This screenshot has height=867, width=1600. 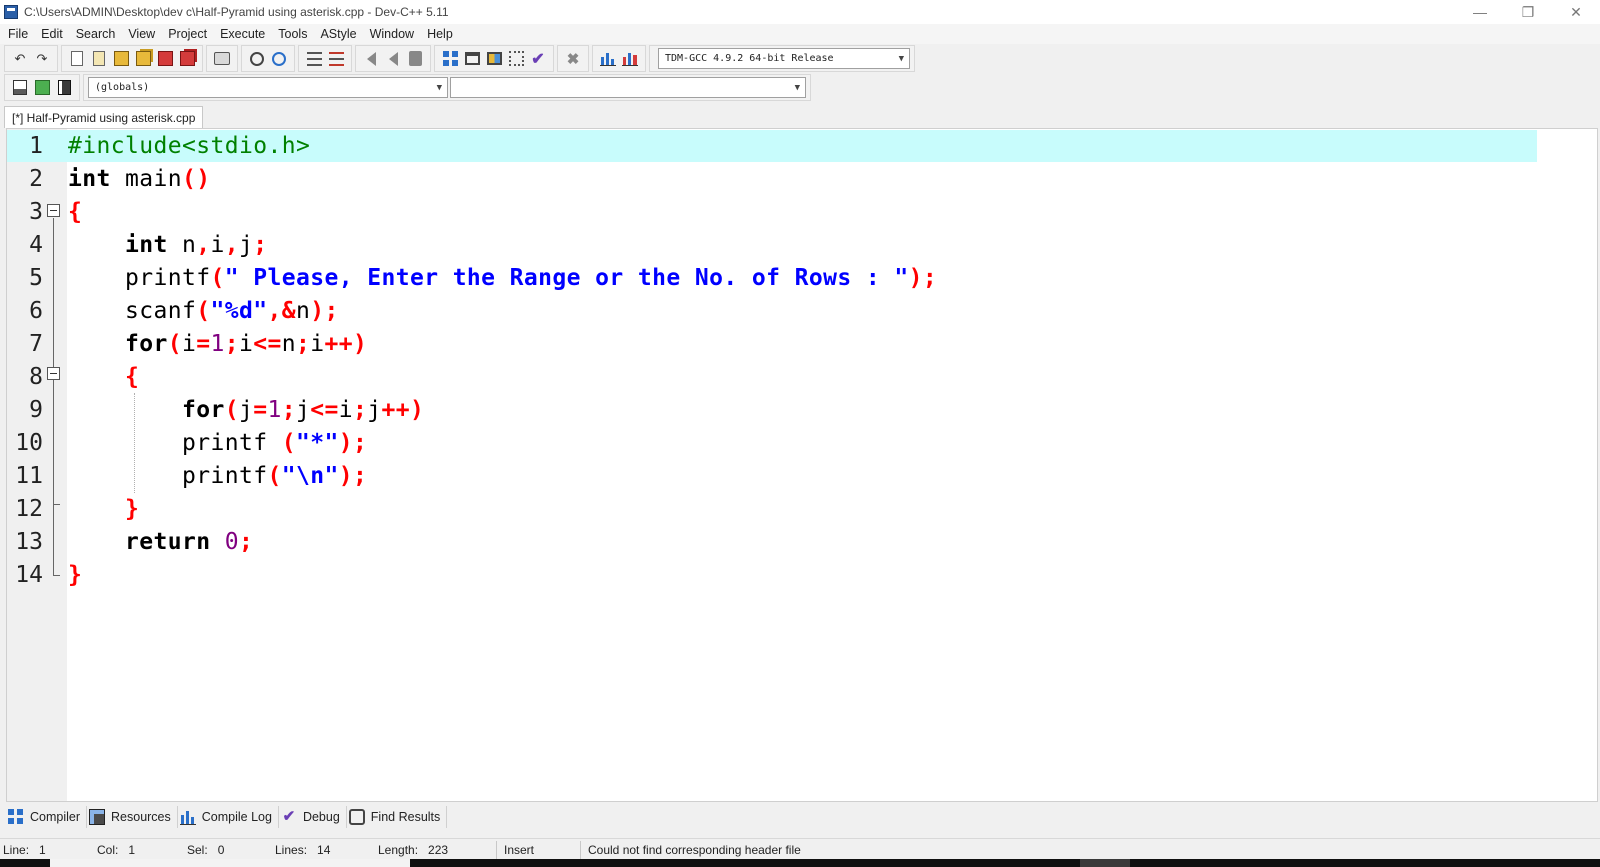 I want to click on code-line: 13 return 0;, so click(x=802, y=542).